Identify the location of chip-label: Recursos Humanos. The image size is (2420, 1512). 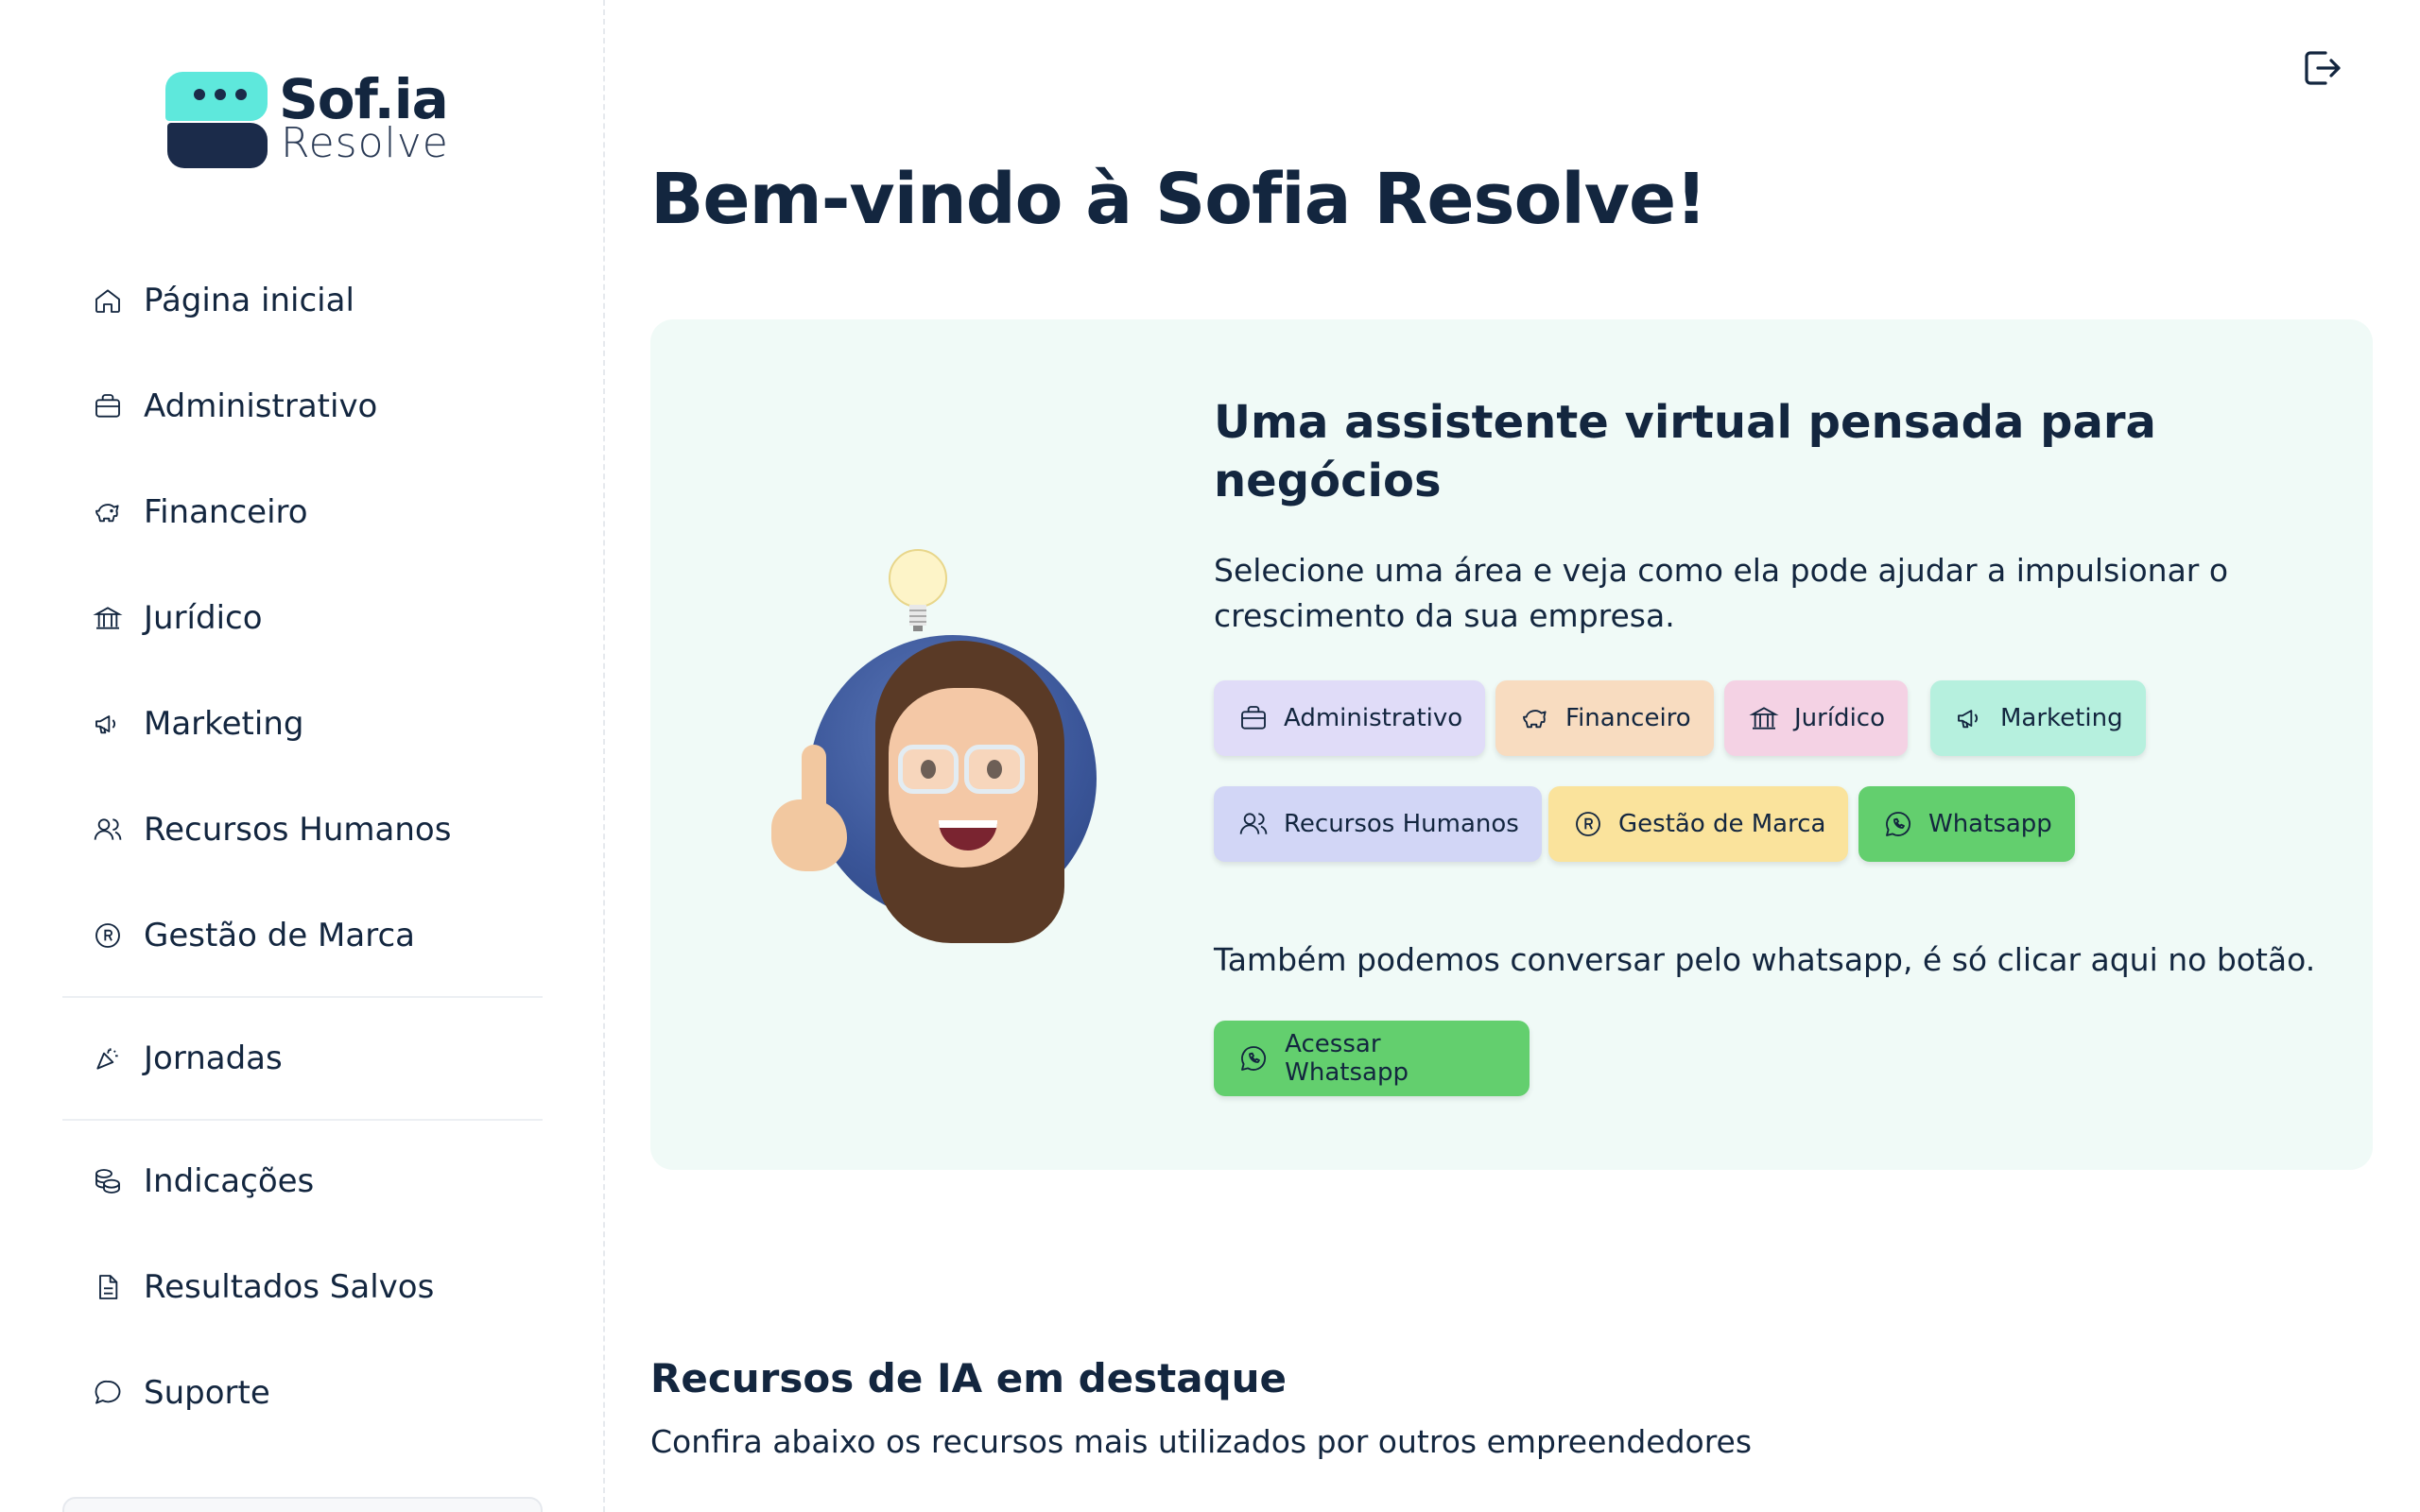
(1402, 824).